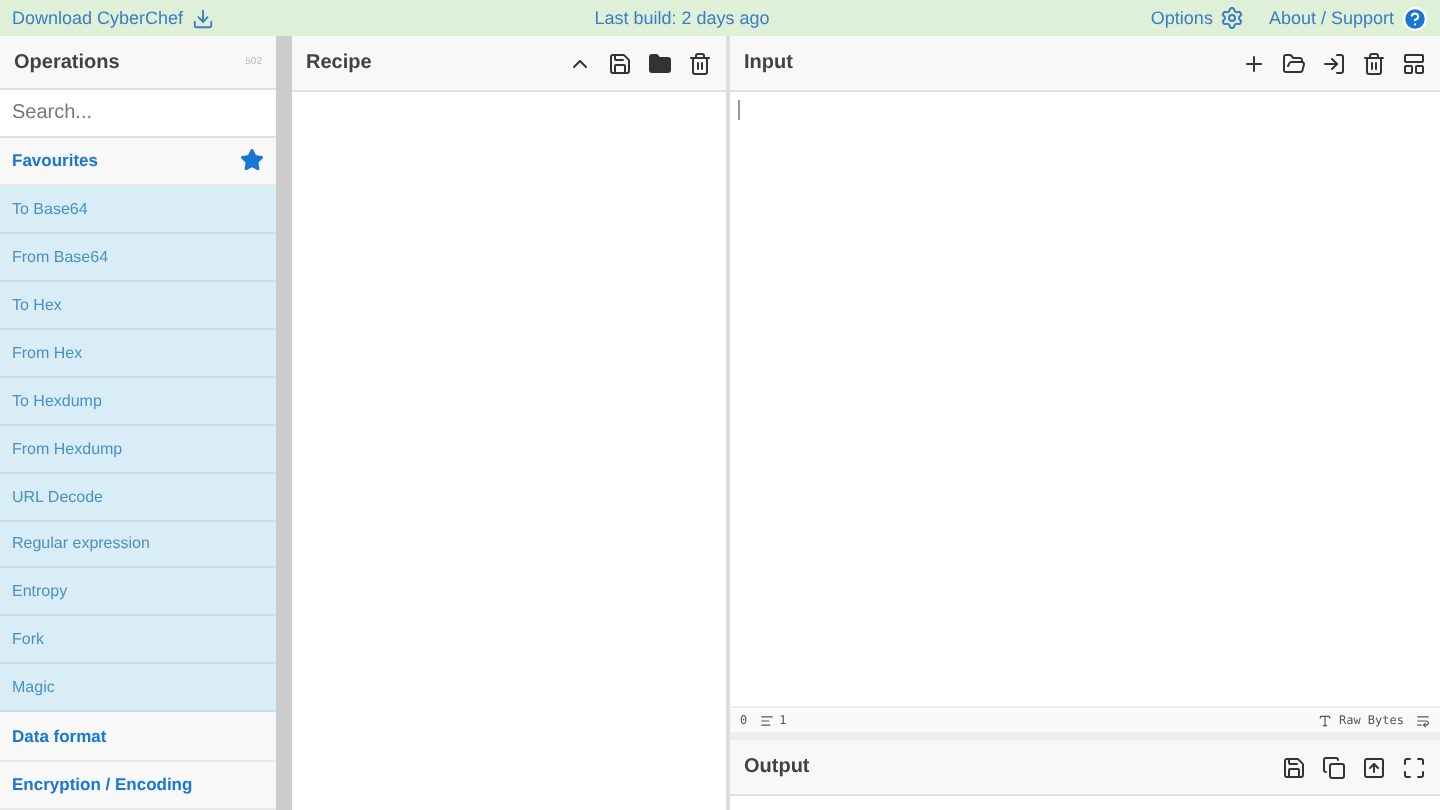 This screenshot has width=1440, height=810. I want to click on operation-item: Magic, so click(138, 688).